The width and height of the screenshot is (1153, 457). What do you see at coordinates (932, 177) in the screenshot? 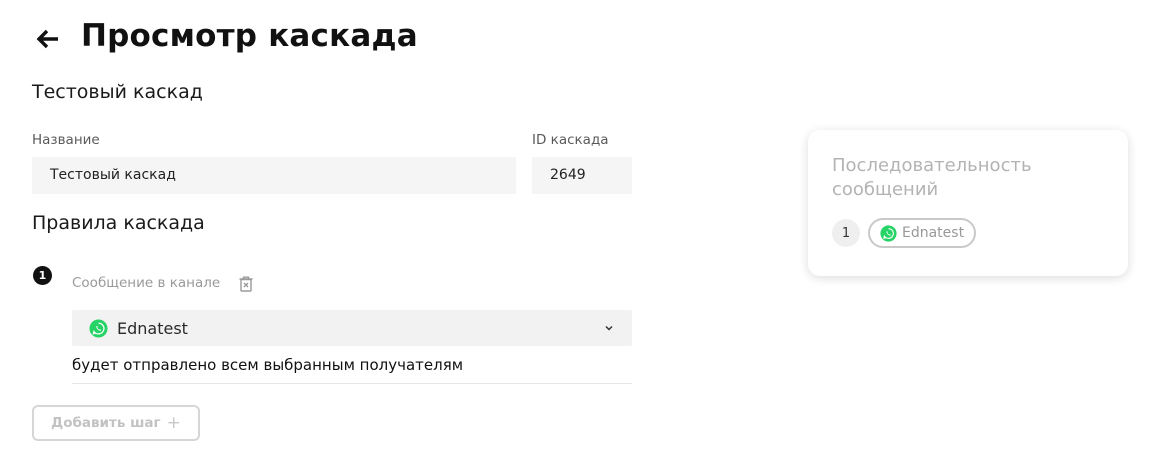
I see `sequence-title: Последовательность сообщений` at bounding box center [932, 177].